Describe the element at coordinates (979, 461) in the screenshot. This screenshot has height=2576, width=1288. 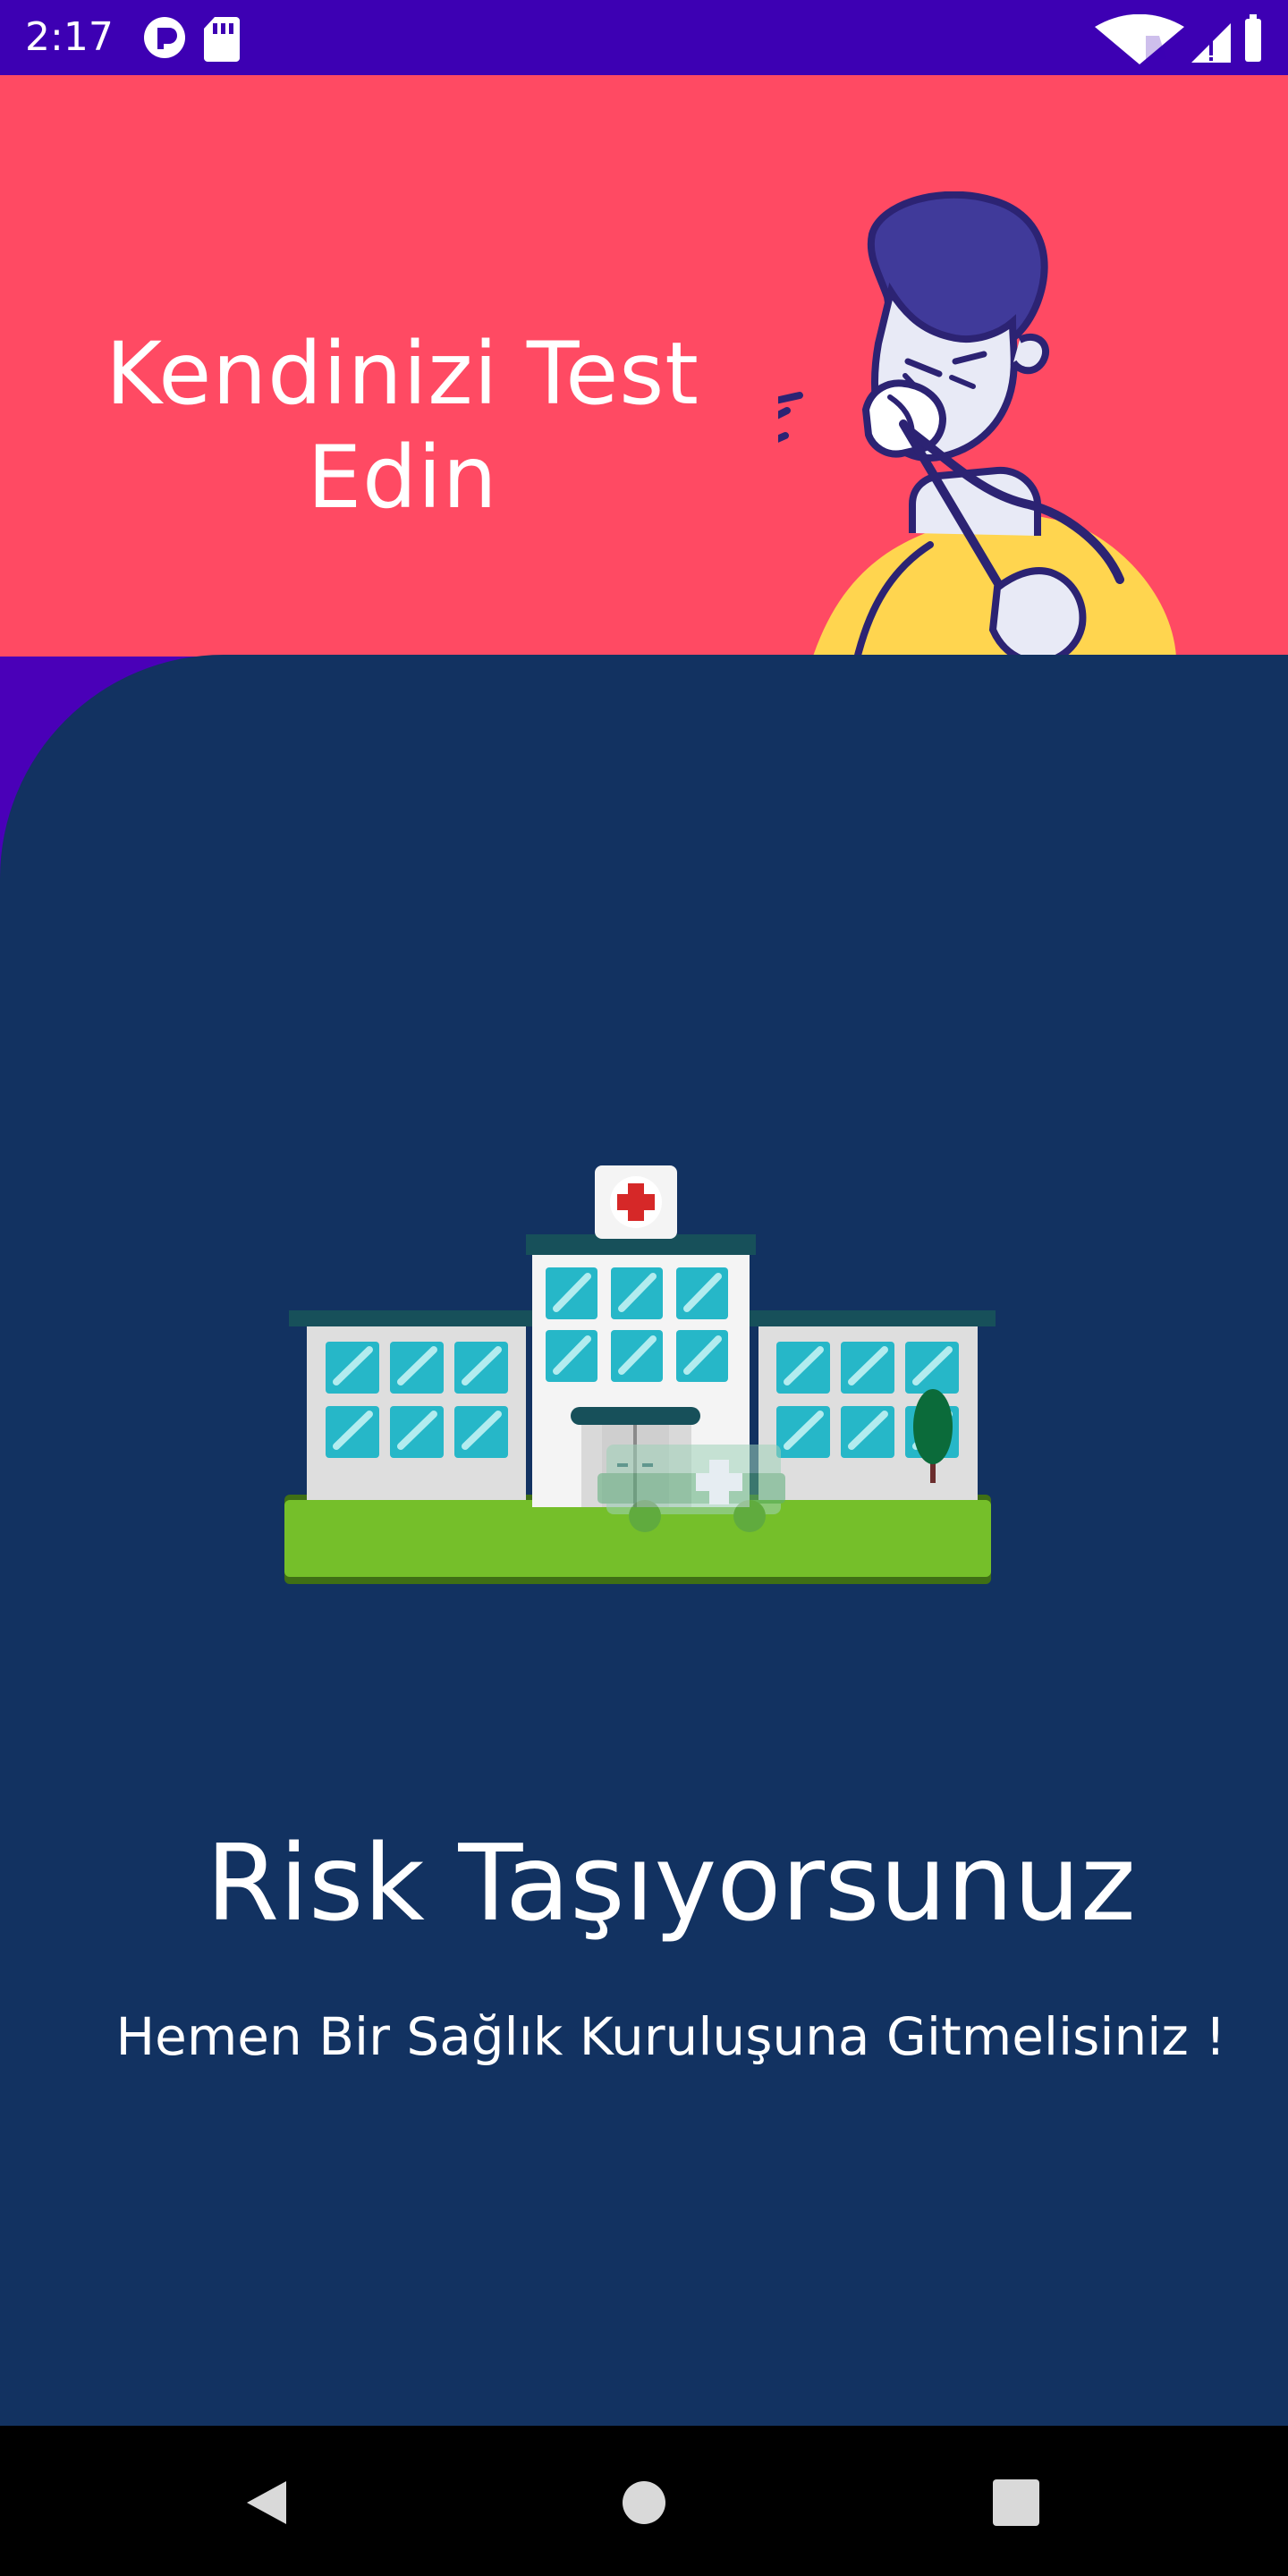
I see `coughing-person-illustration` at that location.